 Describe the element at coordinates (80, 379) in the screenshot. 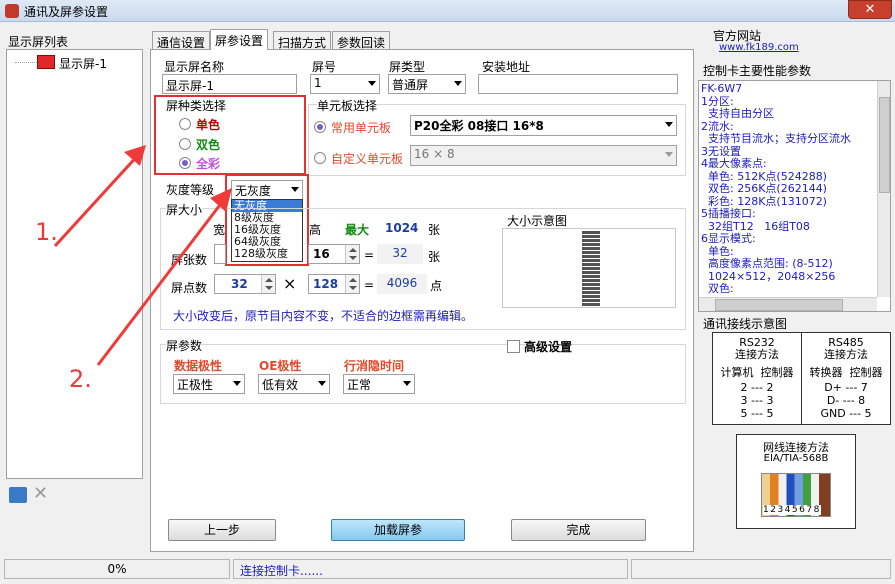

I see `annotation-2: 2.` at that location.